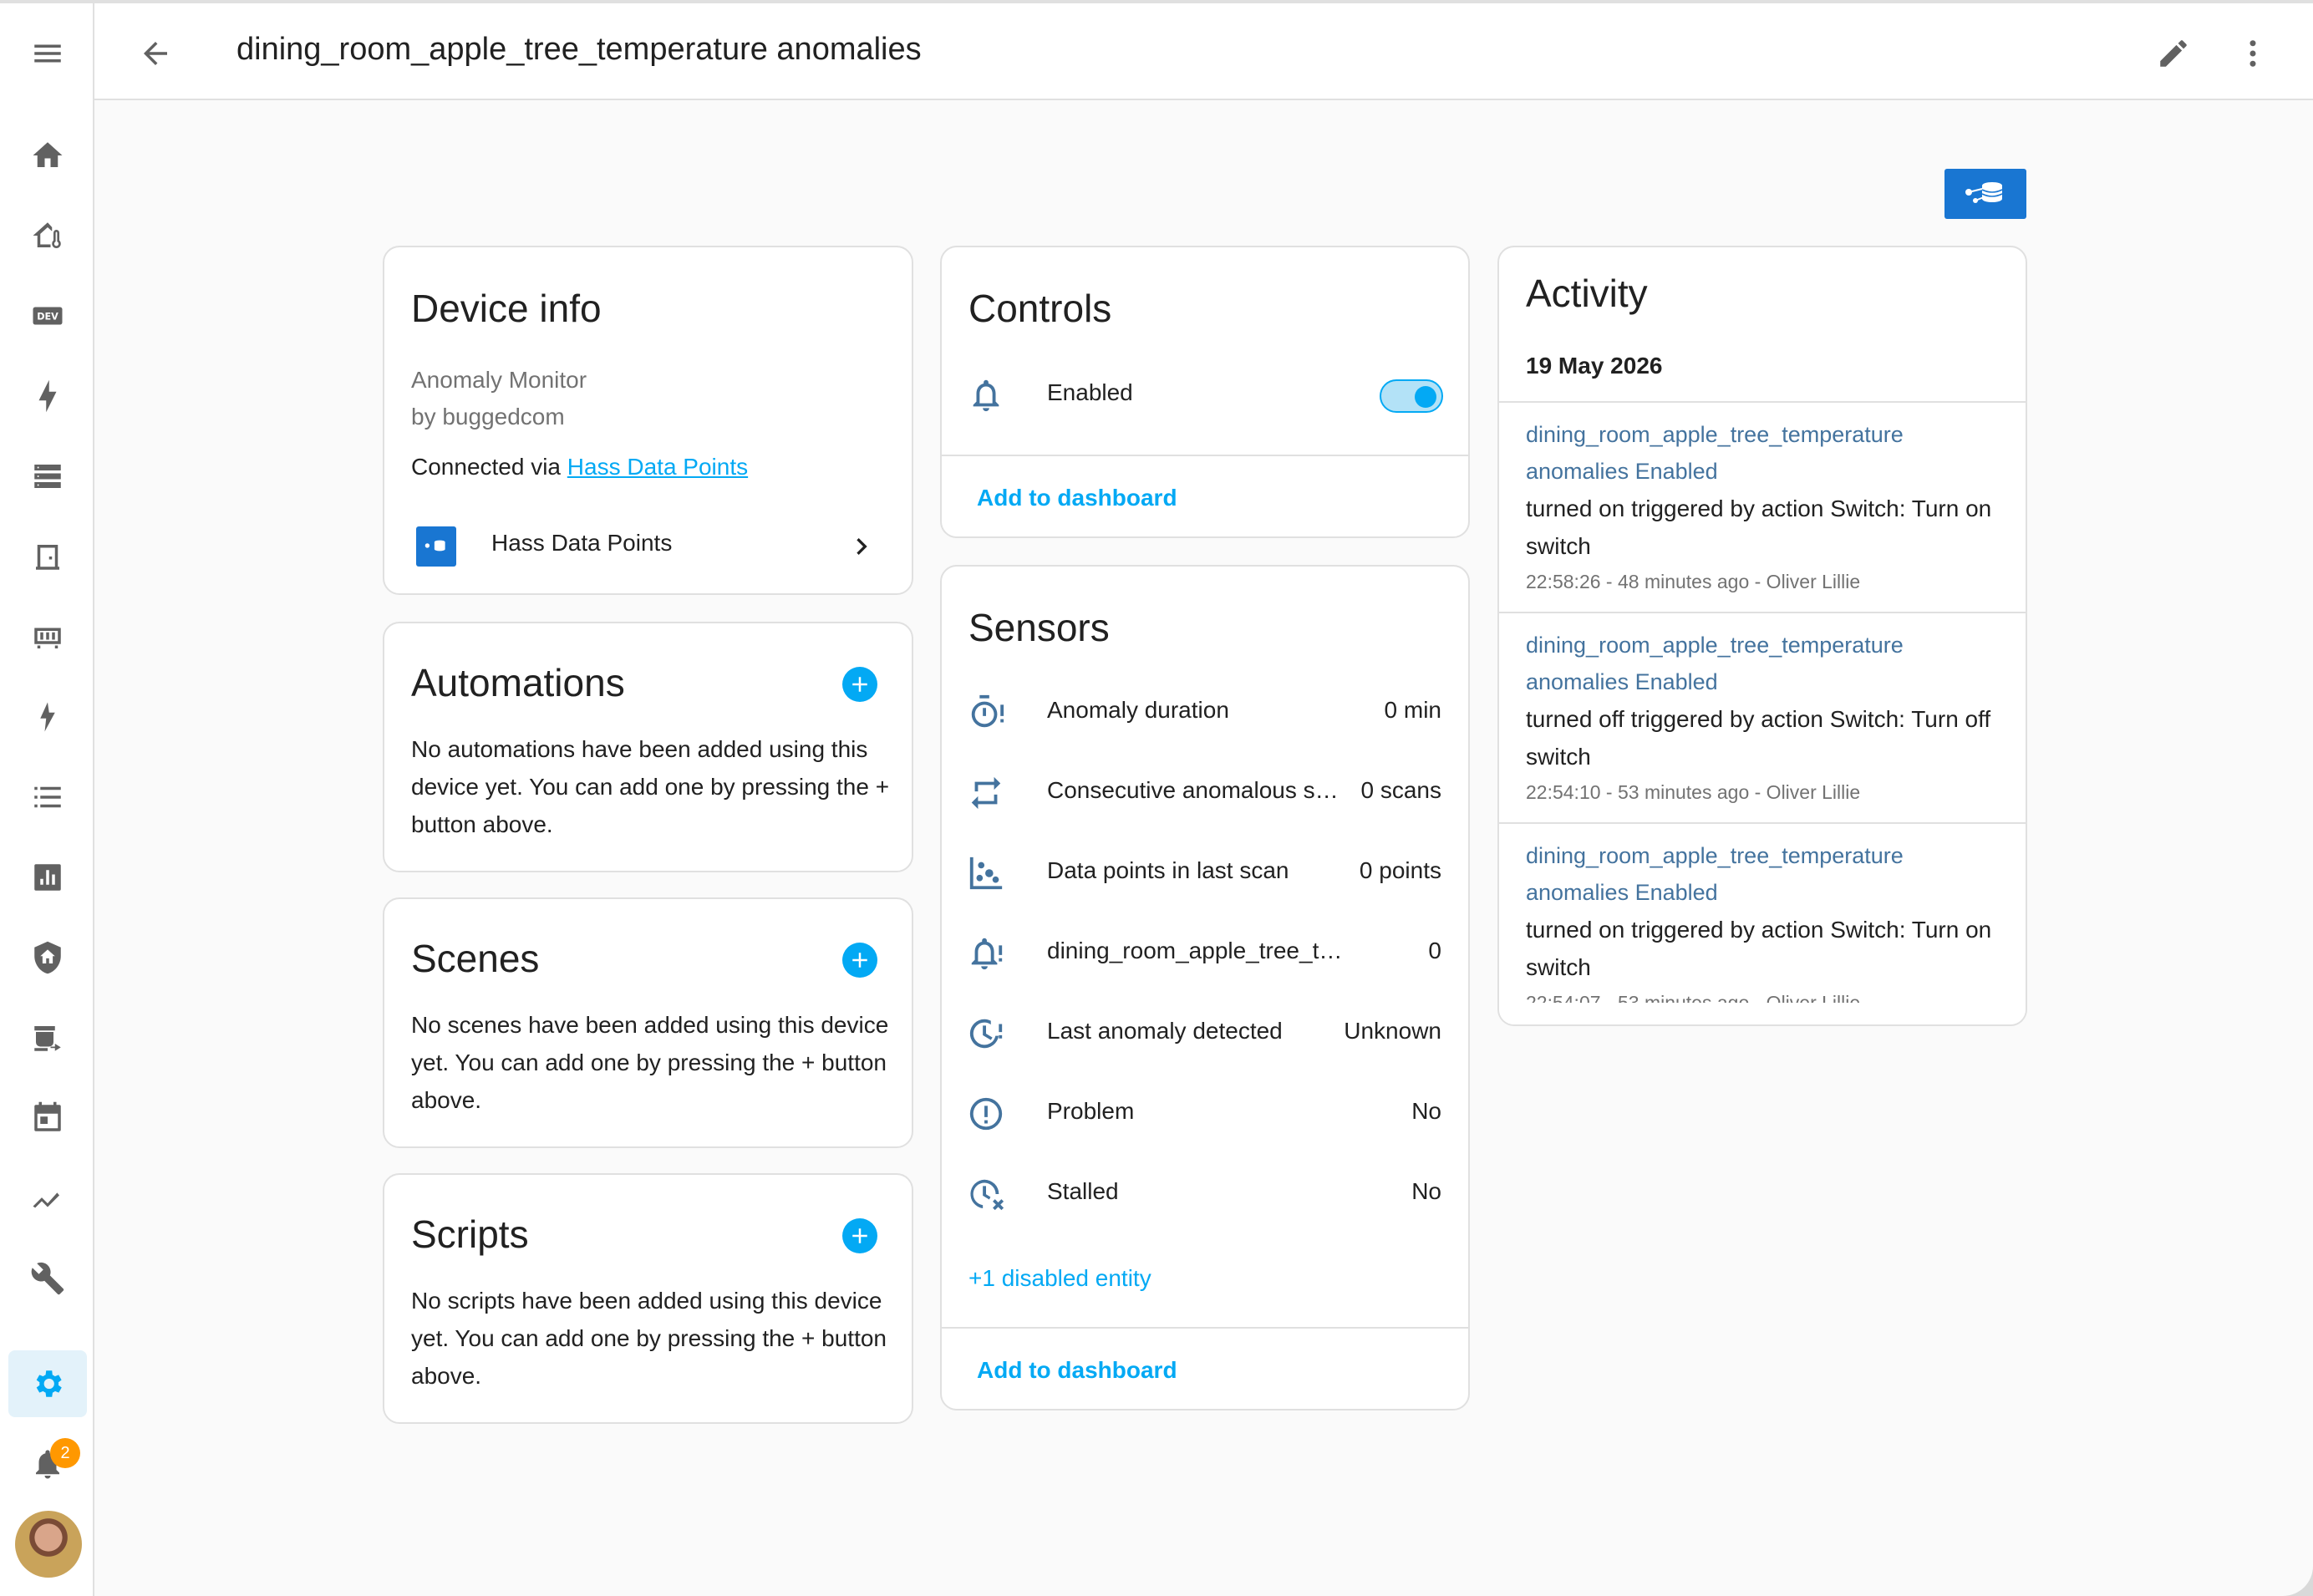  Describe the element at coordinates (859, 1235) in the screenshot. I see `add-script-button` at that location.